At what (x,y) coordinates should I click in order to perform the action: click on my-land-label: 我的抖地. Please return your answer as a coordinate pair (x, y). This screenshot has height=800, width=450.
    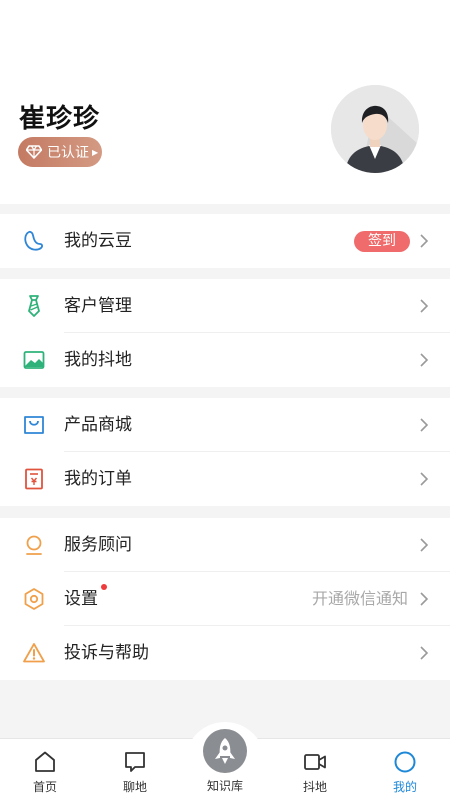
    Looking at the image, I should click on (98, 360).